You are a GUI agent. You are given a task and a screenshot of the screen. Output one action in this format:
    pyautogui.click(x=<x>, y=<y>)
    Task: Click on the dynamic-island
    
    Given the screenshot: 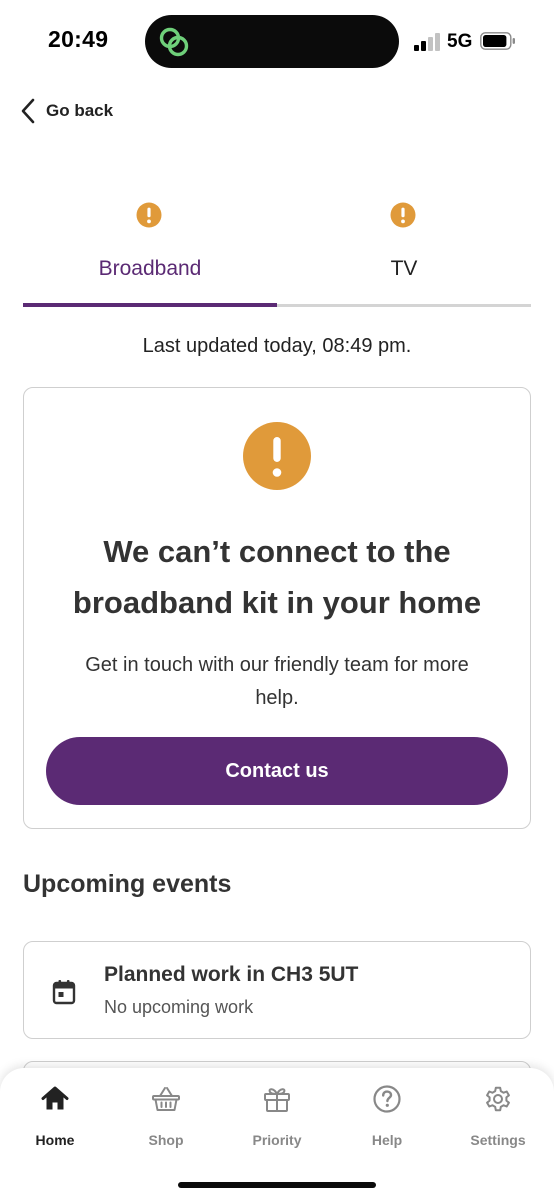 What is the action you would take?
    pyautogui.click(x=272, y=41)
    